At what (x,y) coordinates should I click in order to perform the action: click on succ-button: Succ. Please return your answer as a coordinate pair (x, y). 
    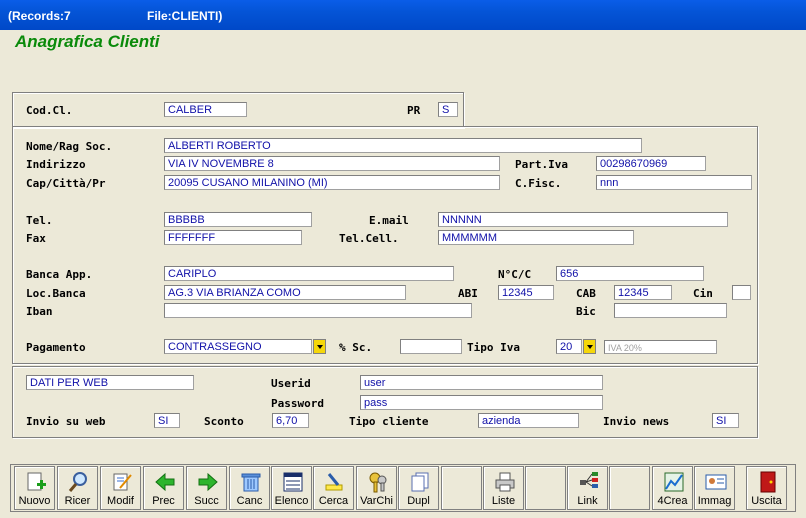
    Looking at the image, I should click on (206, 488).